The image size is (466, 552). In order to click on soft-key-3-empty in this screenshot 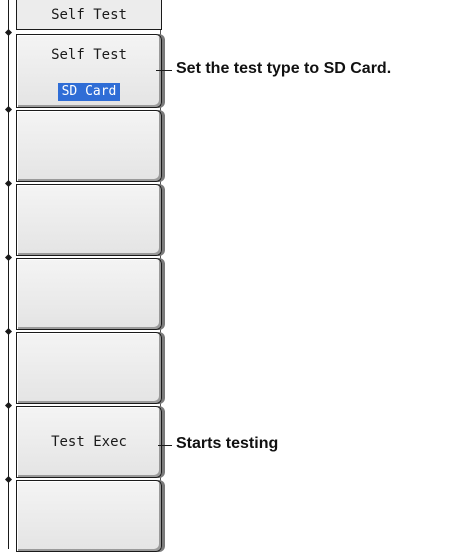, I will do `click(89, 146)`.